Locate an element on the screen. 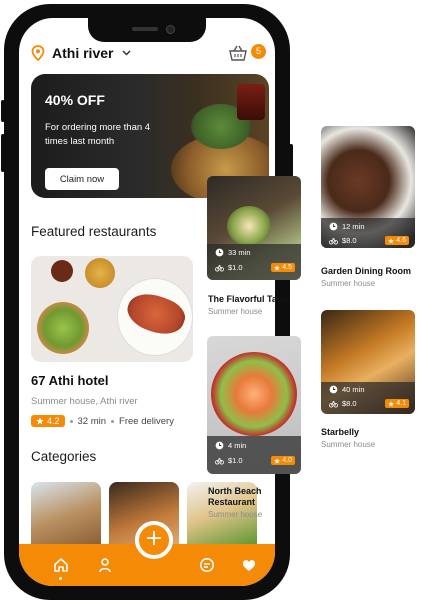 The width and height of the screenshot is (421, 605). card-rating-badge: 4.0 is located at coordinates (283, 460).